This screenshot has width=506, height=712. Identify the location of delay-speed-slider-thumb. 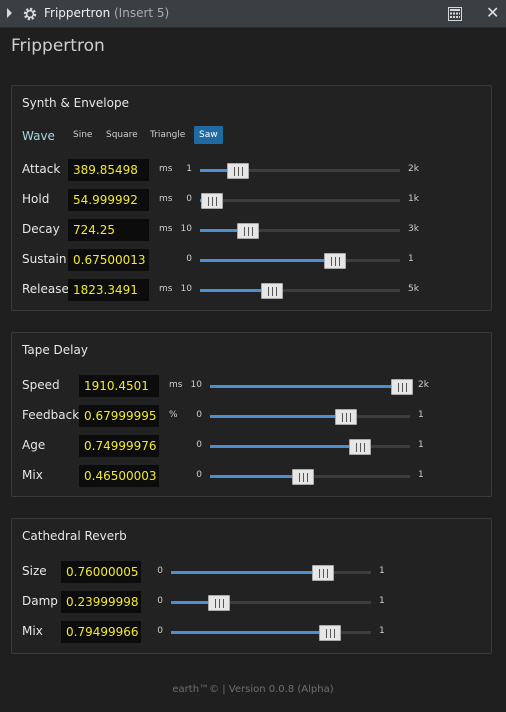
(402, 387).